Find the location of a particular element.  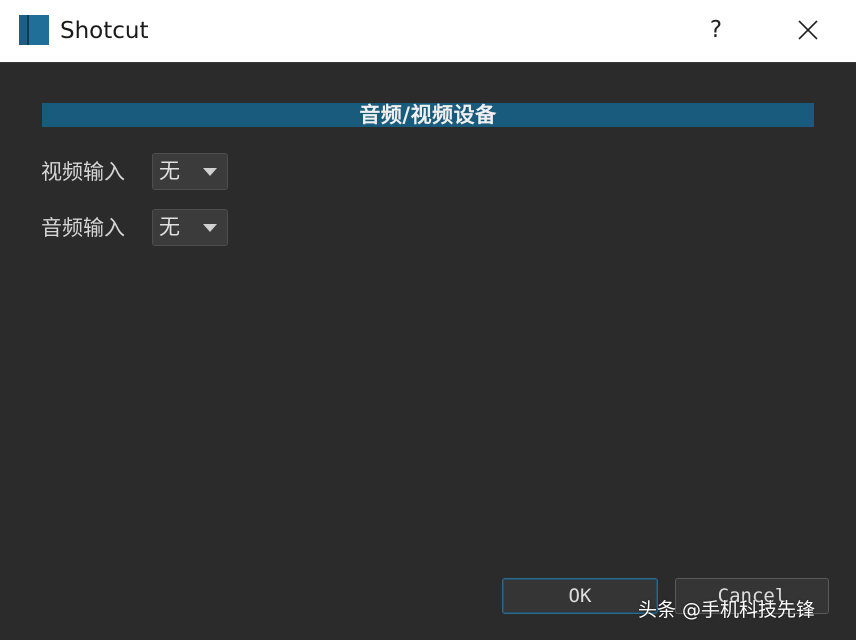

shotcut-app-icon is located at coordinates (34, 30).